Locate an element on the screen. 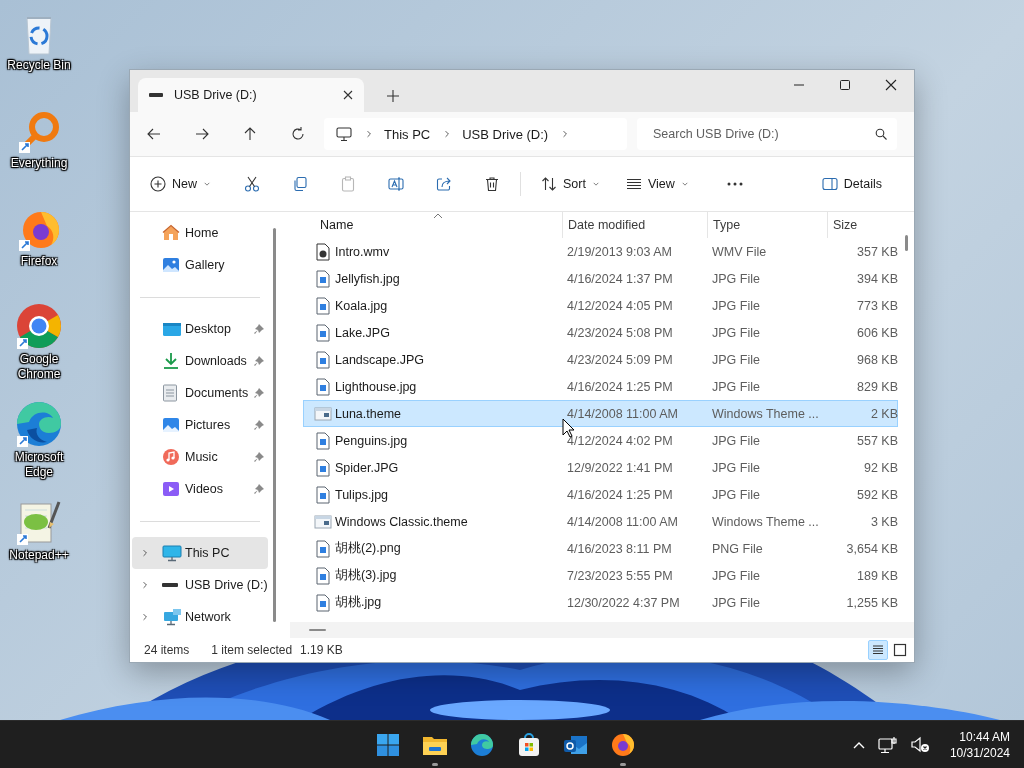 Image resolution: width=1024 pixels, height=768 pixels. music-note-icon is located at coordinates (171, 457).